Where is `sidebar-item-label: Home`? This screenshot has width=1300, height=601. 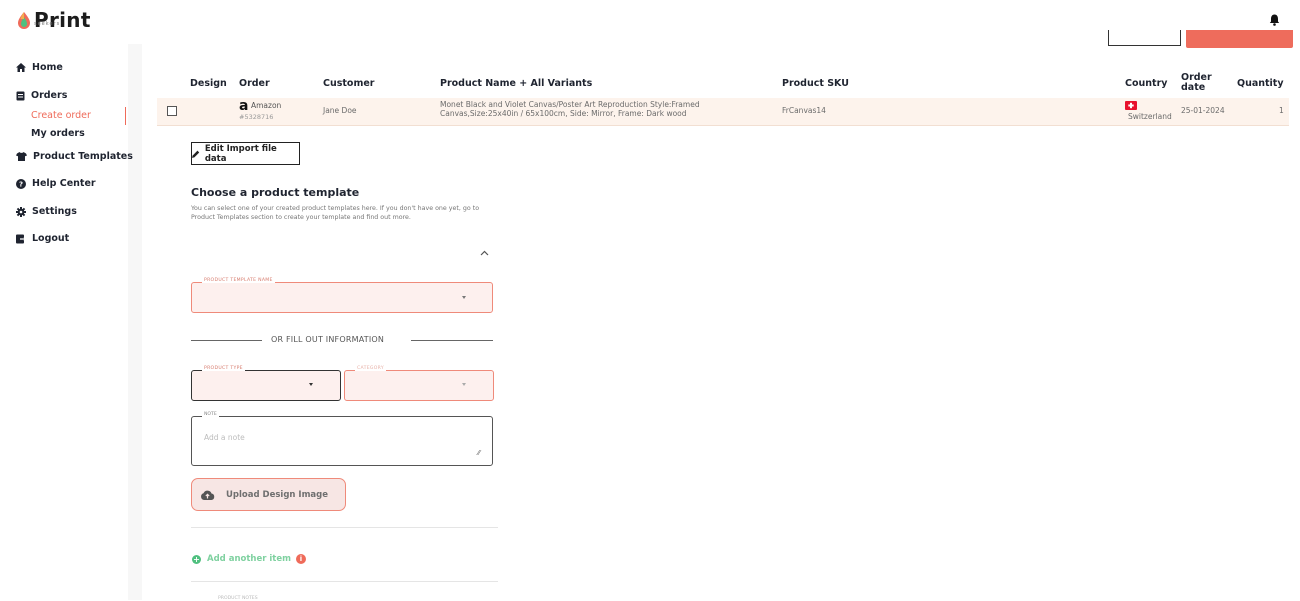 sidebar-item-label: Home is located at coordinates (47, 67).